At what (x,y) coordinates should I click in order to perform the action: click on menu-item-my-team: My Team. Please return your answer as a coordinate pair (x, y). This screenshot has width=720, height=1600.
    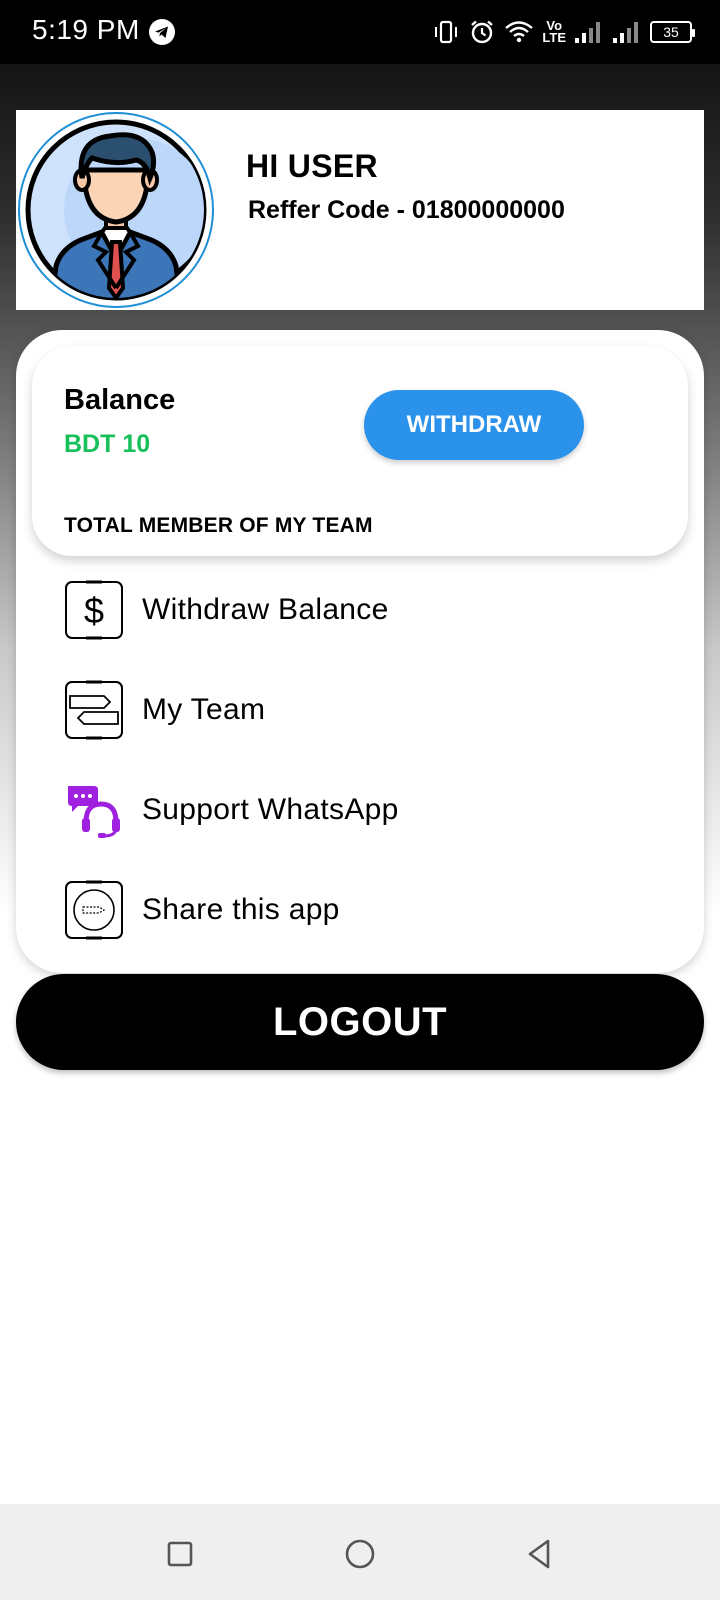
    Looking at the image, I should click on (364, 710).